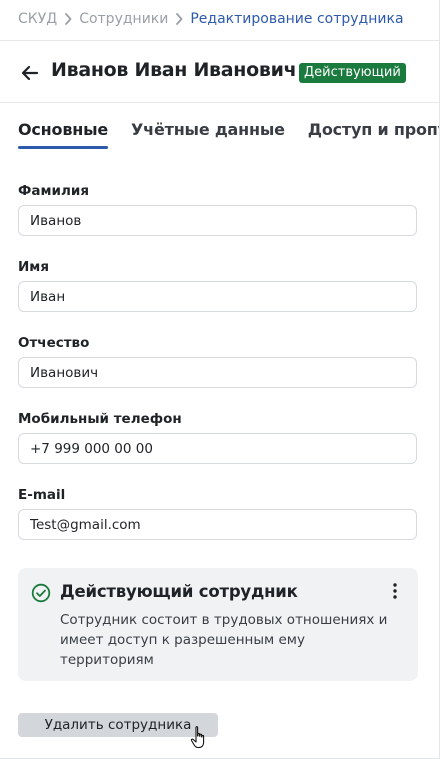 The height and width of the screenshot is (759, 440). What do you see at coordinates (174, 70) in the screenshot?
I see `page-title: Иванов Иван Иванович` at bounding box center [174, 70].